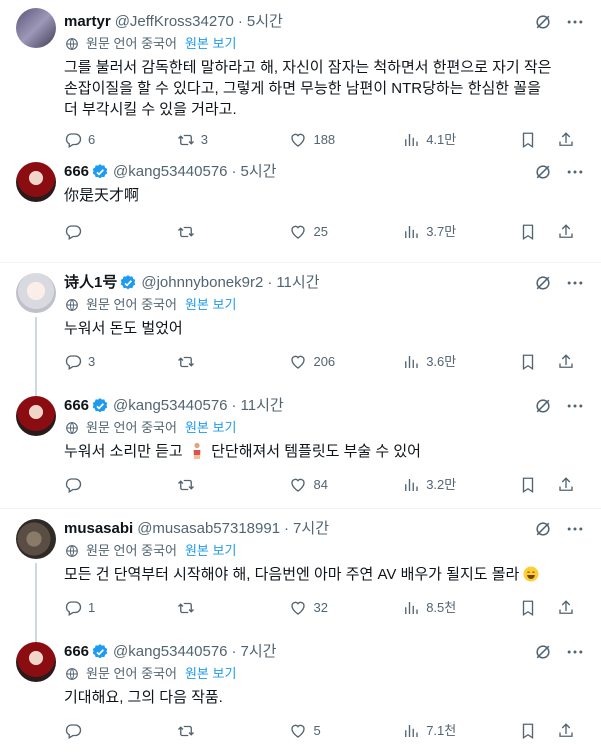  Describe the element at coordinates (72, 428) in the screenshot. I see `translate-icon` at that location.